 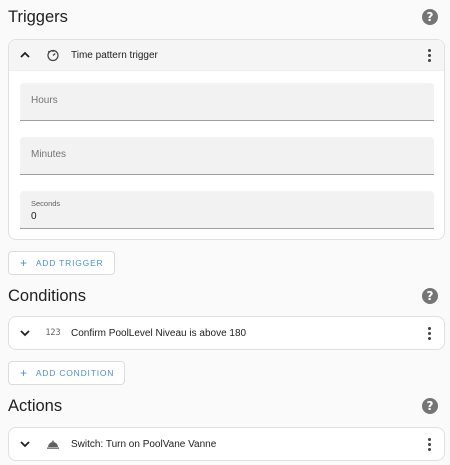 What do you see at coordinates (53, 333) in the screenshot?
I see `numeric-icon: 123` at bounding box center [53, 333].